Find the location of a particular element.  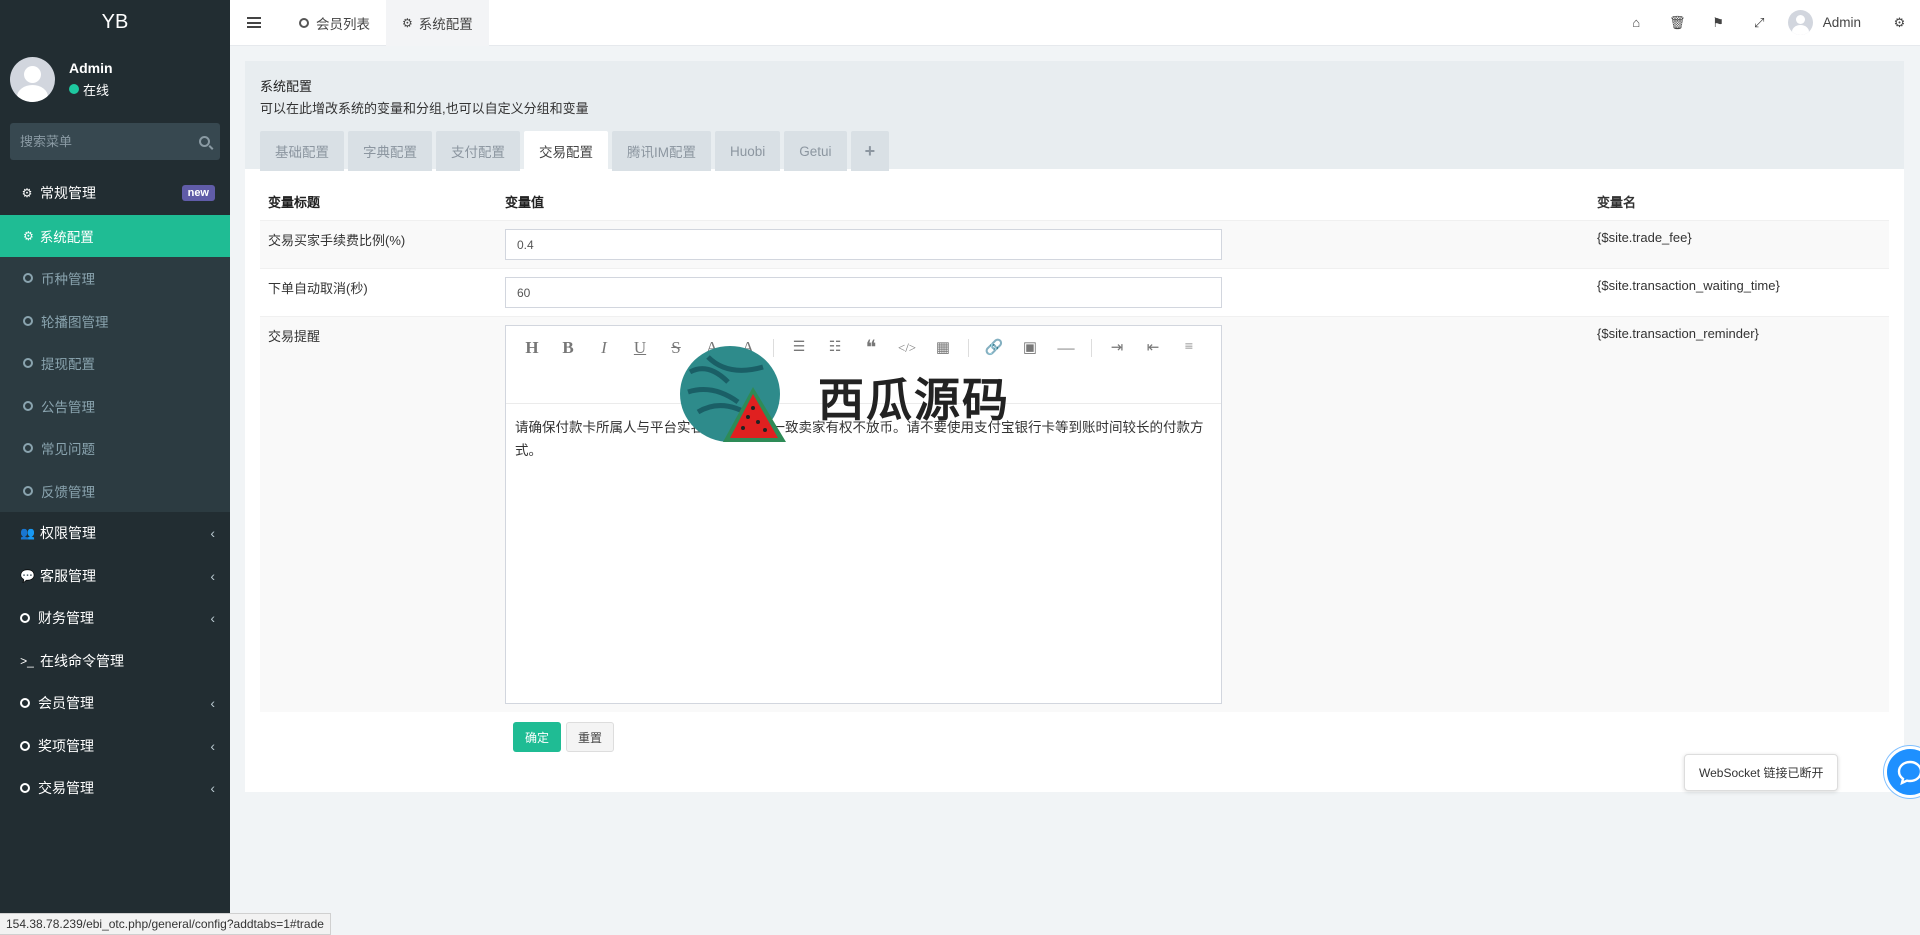

align-icon: ≡ is located at coordinates (1189, 347).